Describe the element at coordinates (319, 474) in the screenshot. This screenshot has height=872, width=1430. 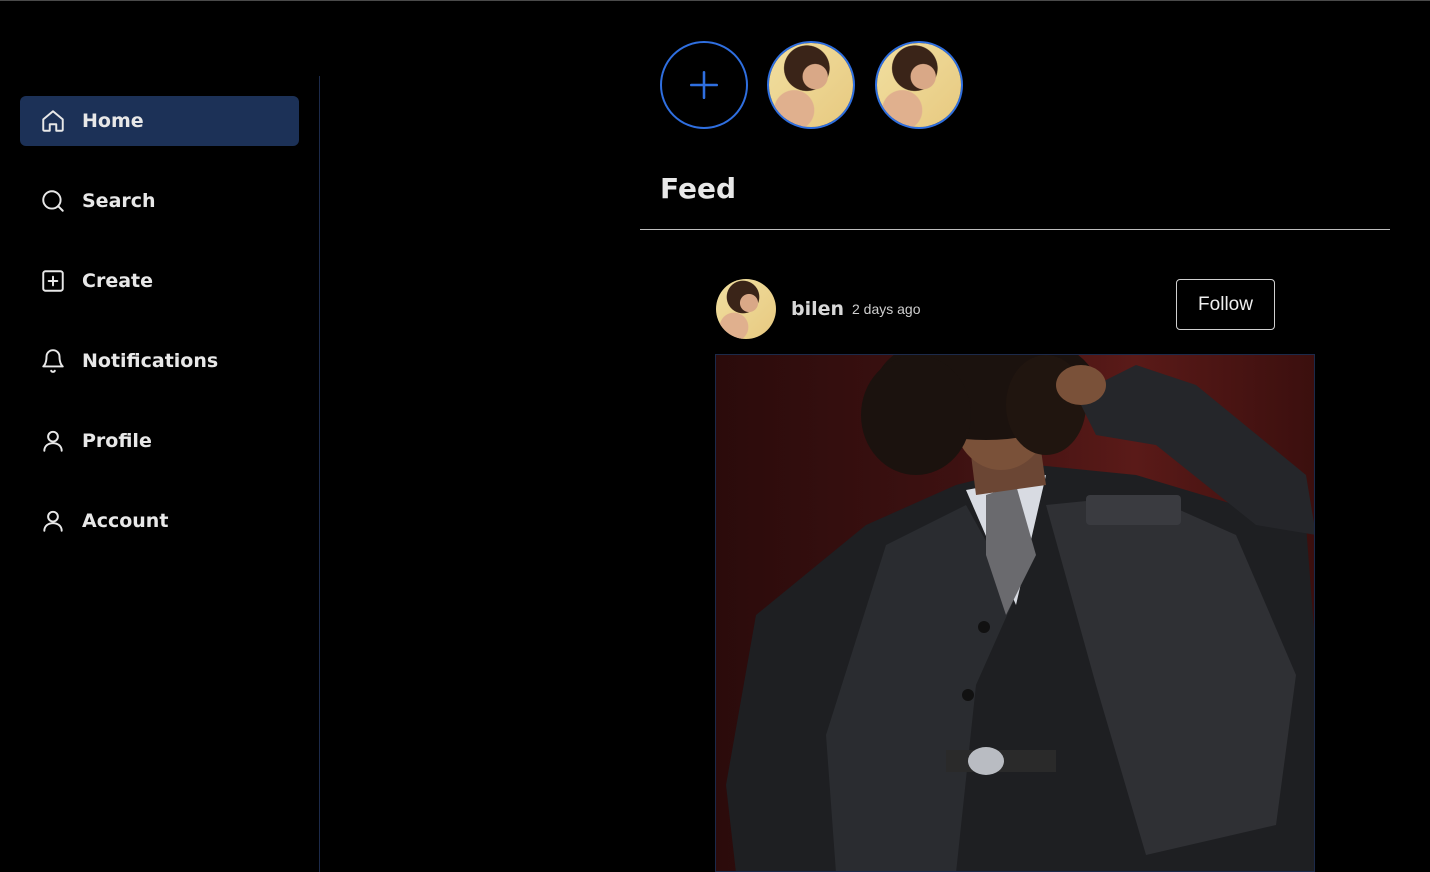
I see `sidebar-divider` at that location.